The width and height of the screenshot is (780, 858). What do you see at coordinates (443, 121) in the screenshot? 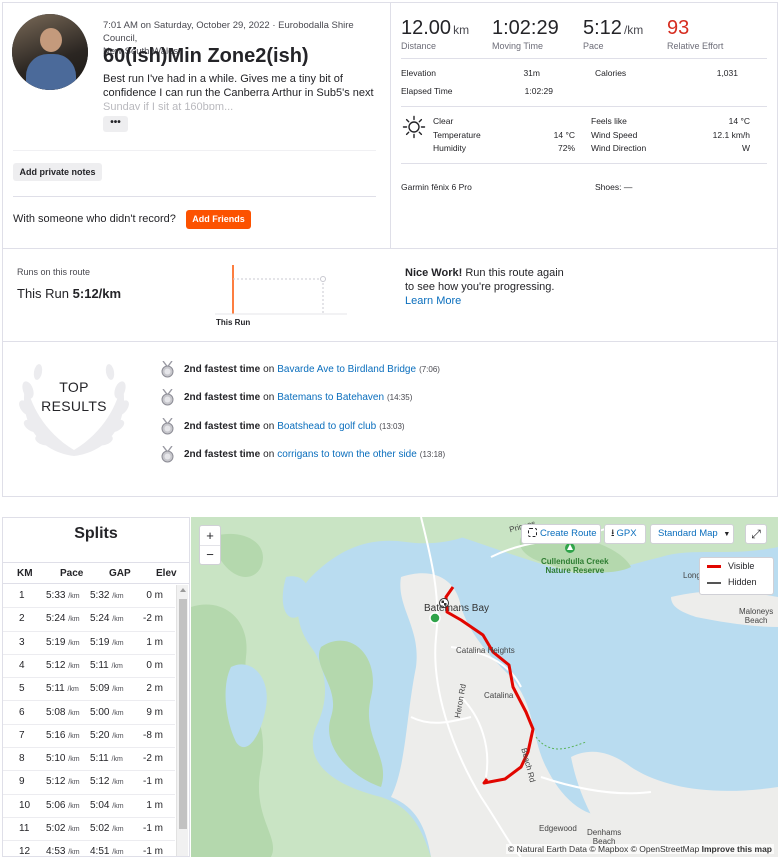
I see `weather-condition: Clear` at bounding box center [443, 121].